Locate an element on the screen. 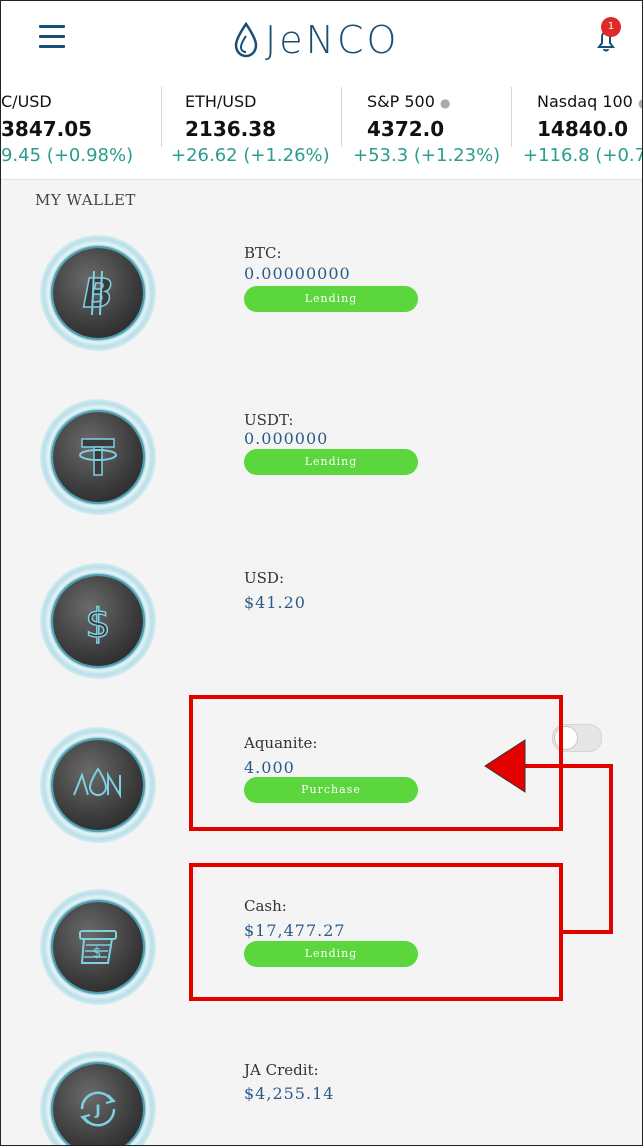 This screenshot has width=643, height=1146. wallet-item-value: $41.20 is located at coordinates (275, 602).